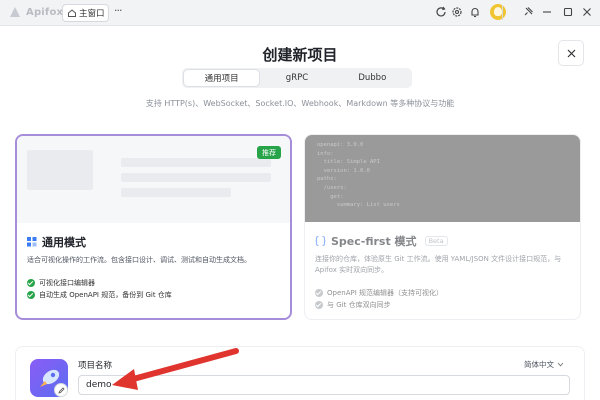 This screenshot has width=600, height=400. I want to click on code-line: openapi: 3.0.0, so click(340, 145).